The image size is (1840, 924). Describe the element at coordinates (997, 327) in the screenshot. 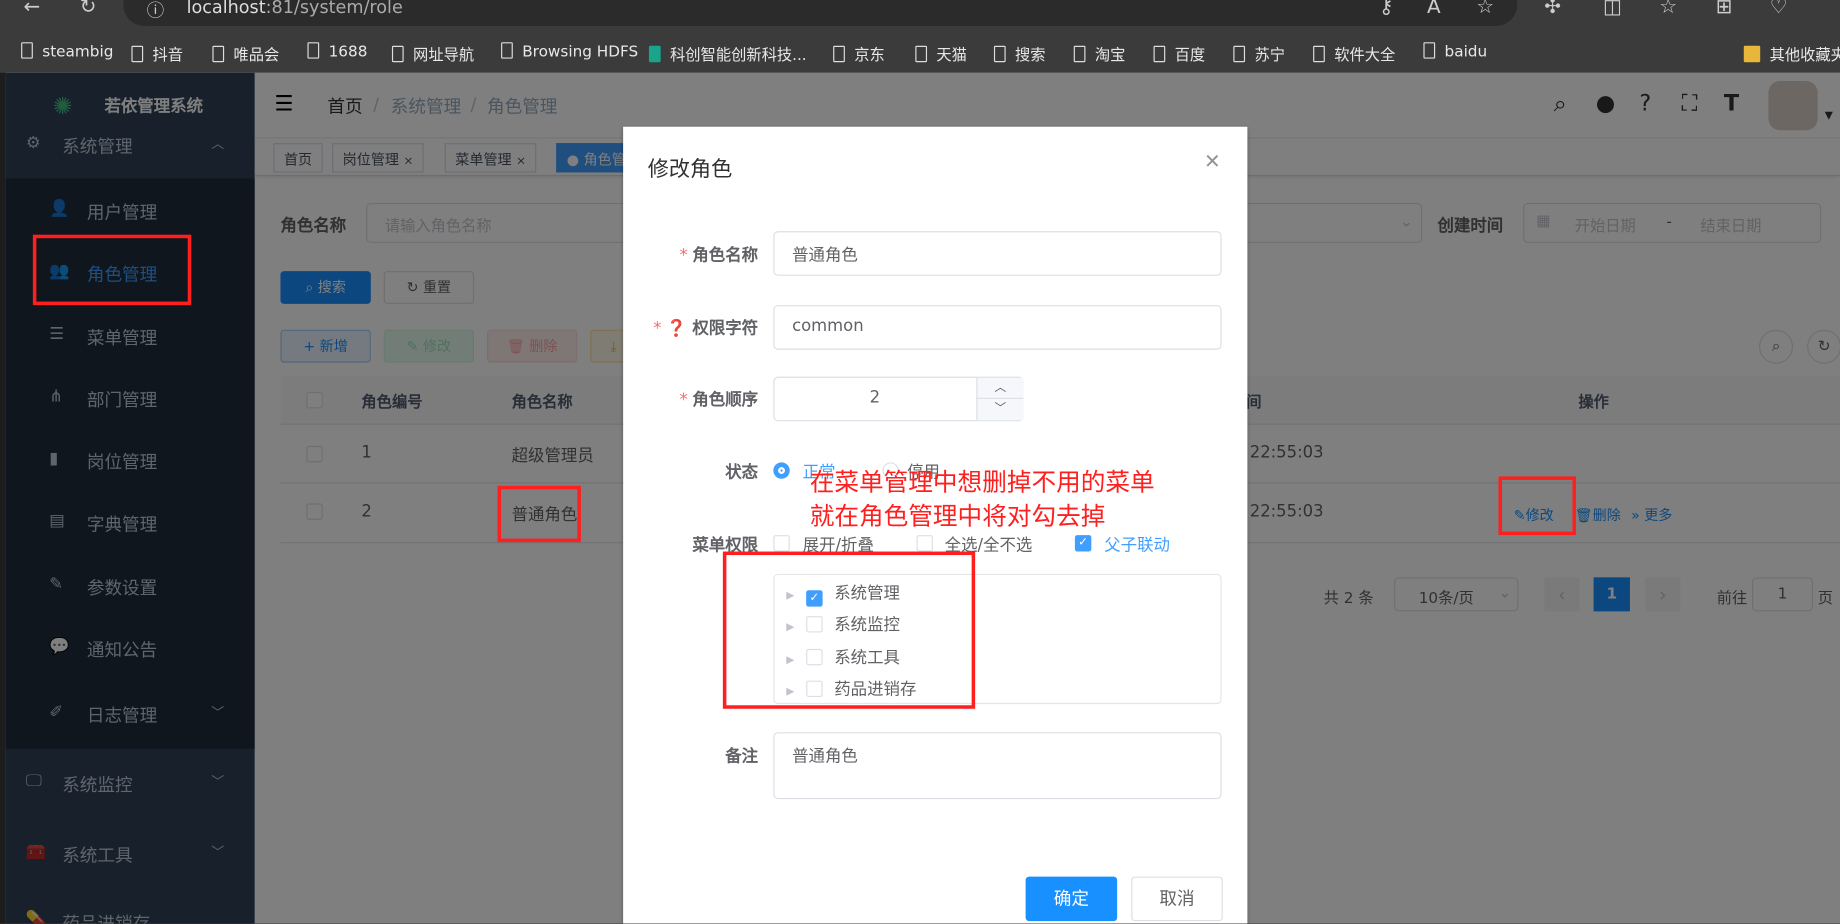

I see `role-key-input: common` at that location.